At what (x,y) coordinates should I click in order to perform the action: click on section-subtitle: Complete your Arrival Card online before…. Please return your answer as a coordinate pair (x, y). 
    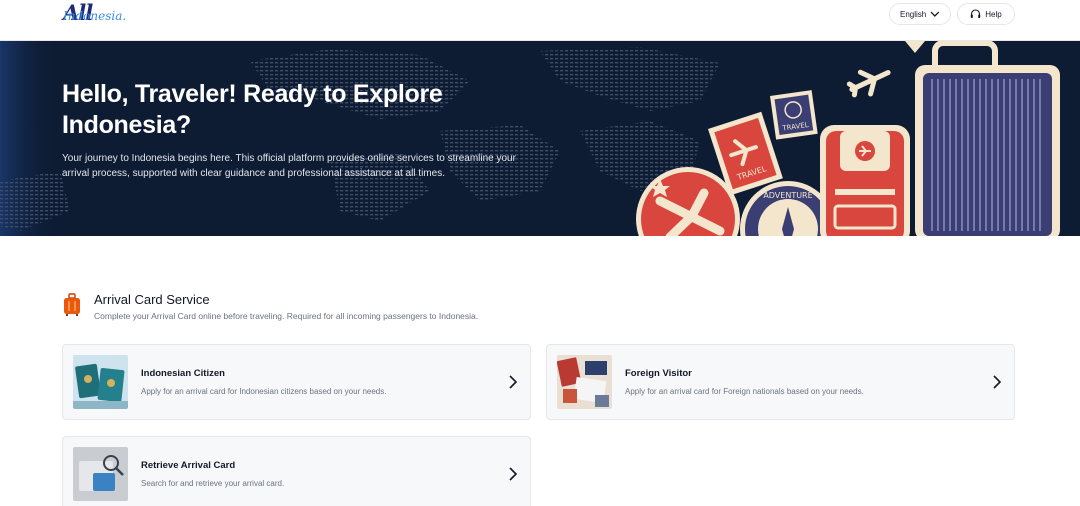
    Looking at the image, I should click on (286, 316).